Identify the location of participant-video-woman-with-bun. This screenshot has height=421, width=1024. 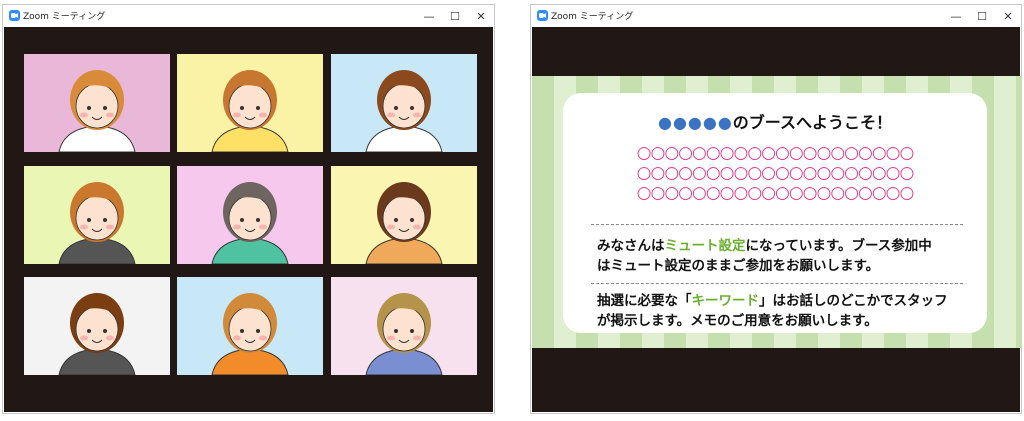
(97, 326).